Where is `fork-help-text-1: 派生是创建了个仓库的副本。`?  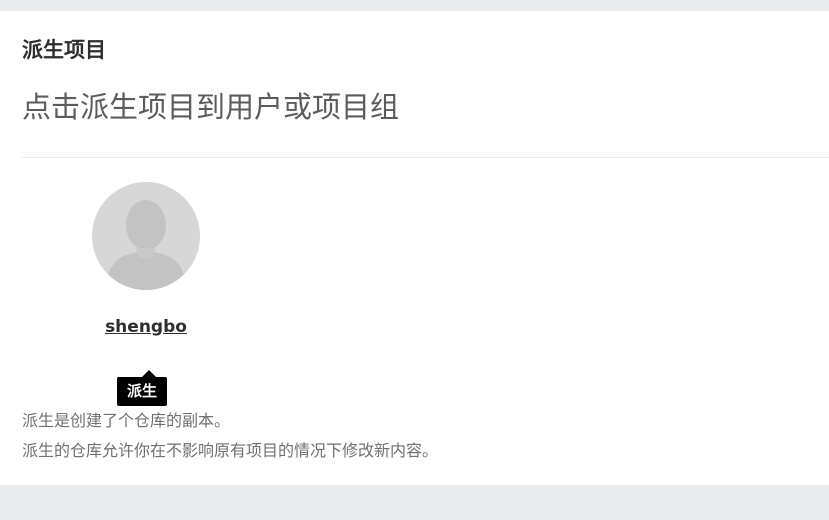 fork-help-text-1: 派生是创建了个仓库的副本。 is located at coordinates (126, 420).